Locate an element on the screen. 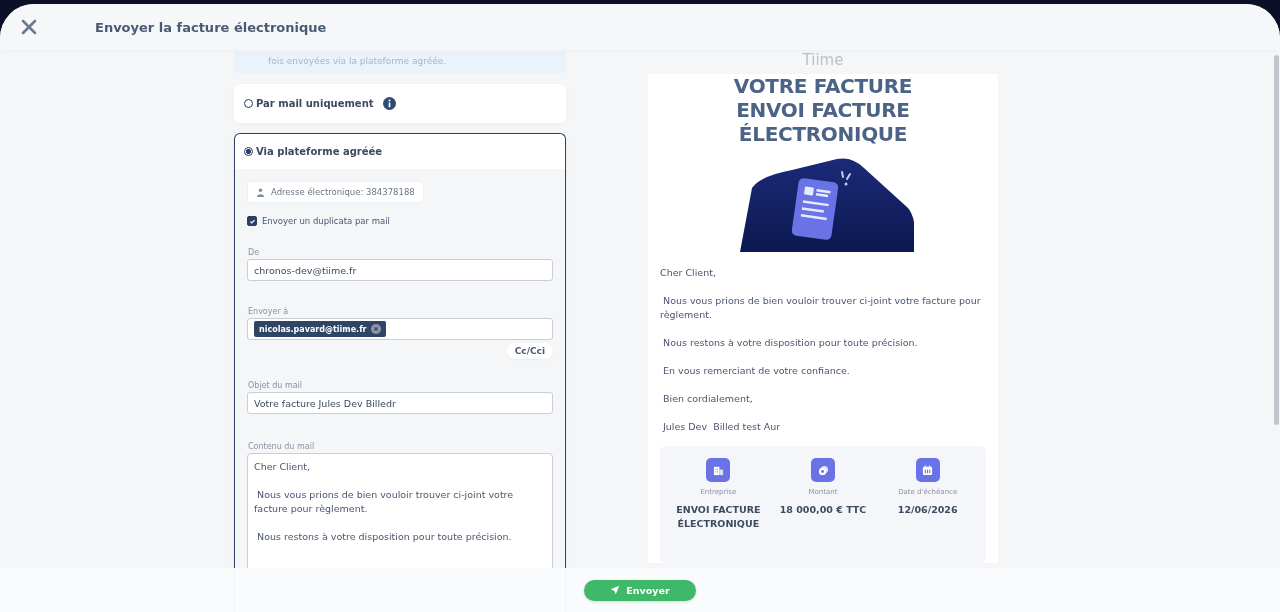  address-text: Adresse électronique: 384378188 is located at coordinates (343, 192).